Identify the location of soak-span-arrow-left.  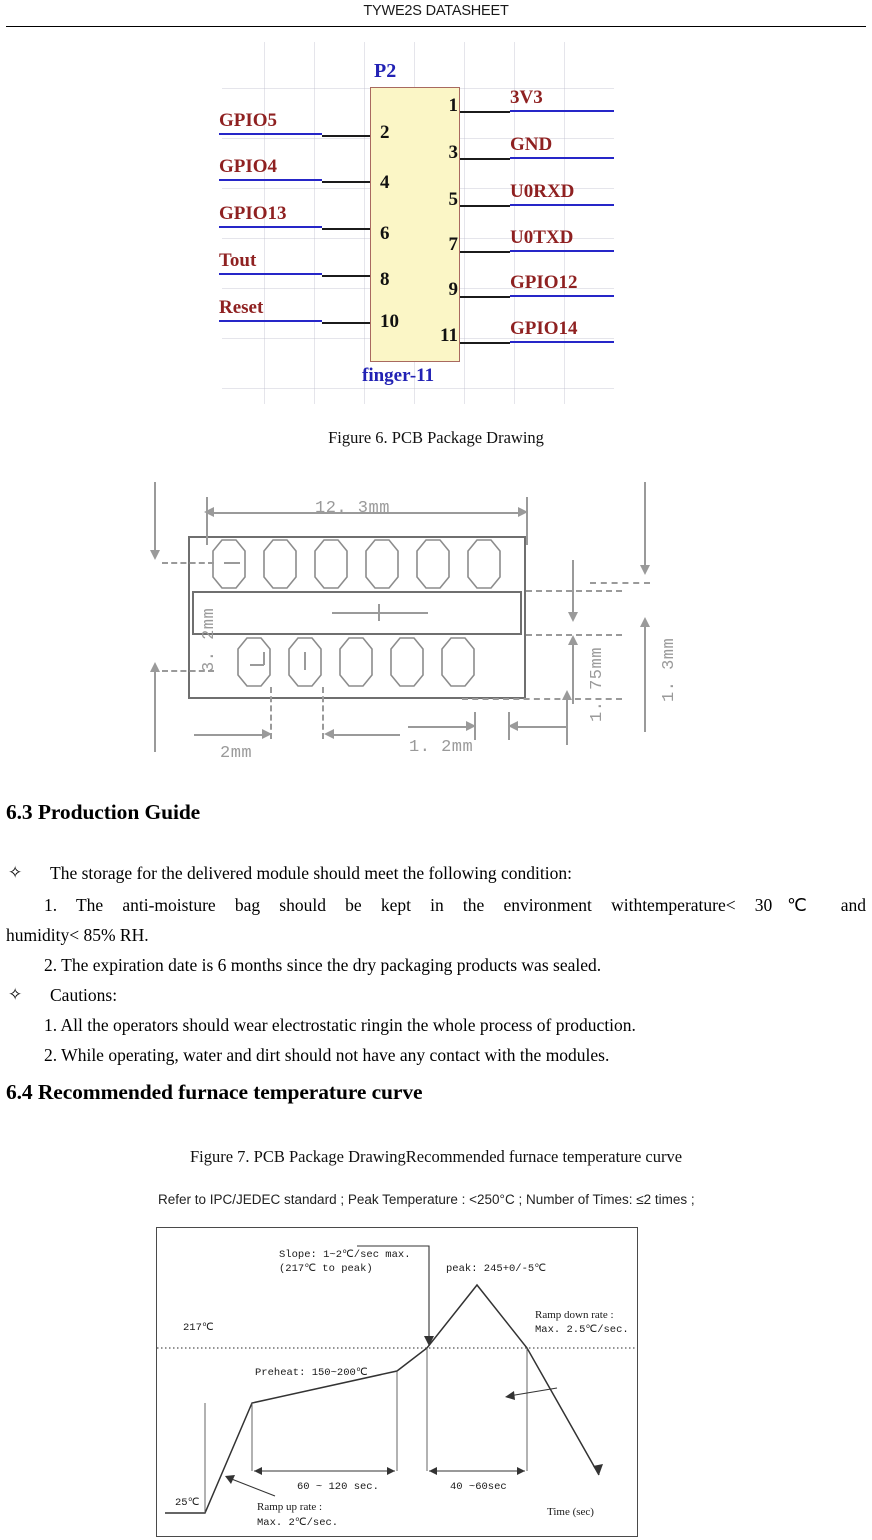
(258, 1471).